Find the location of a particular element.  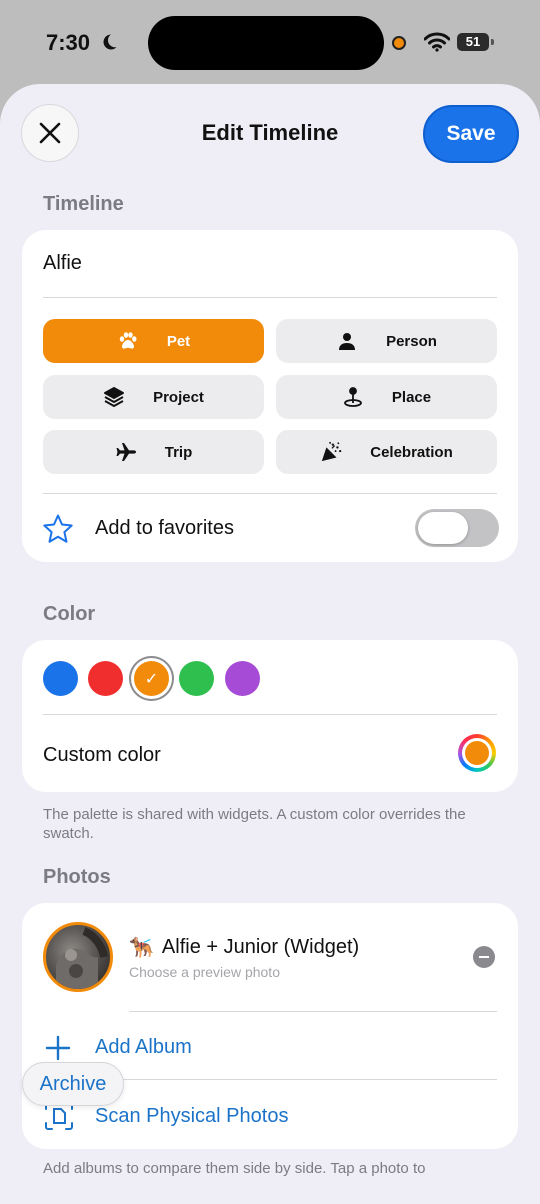

photos-section-label: Photos is located at coordinates (77, 877).